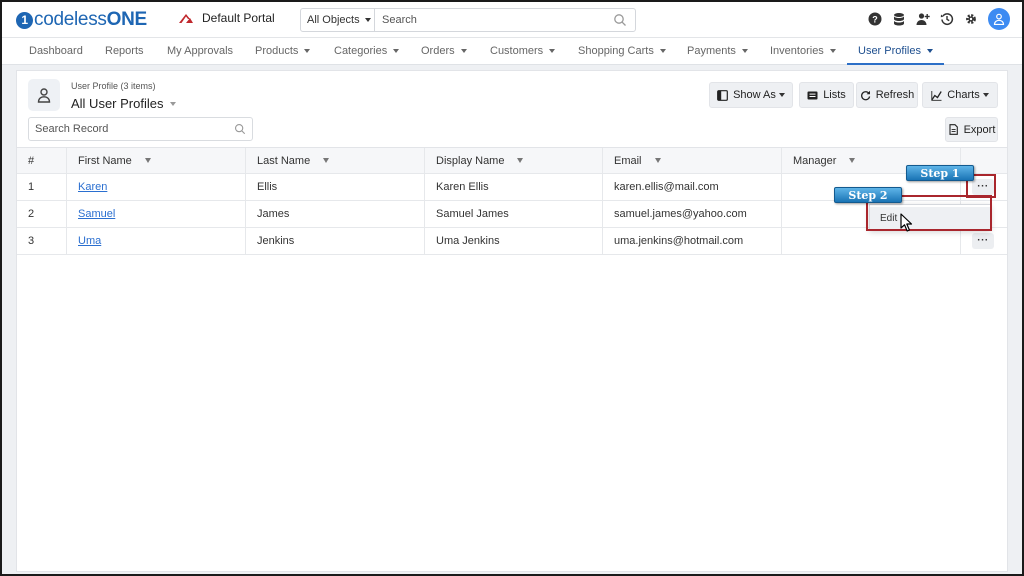  What do you see at coordinates (333, 20) in the screenshot?
I see `search-scope-label: All Objects` at bounding box center [333, 20].